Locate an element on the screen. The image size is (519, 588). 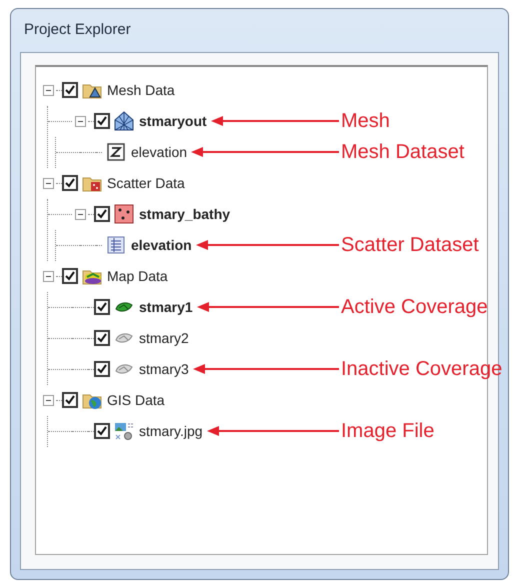
annotation-label: Image File is located at coordinates (388, 431).